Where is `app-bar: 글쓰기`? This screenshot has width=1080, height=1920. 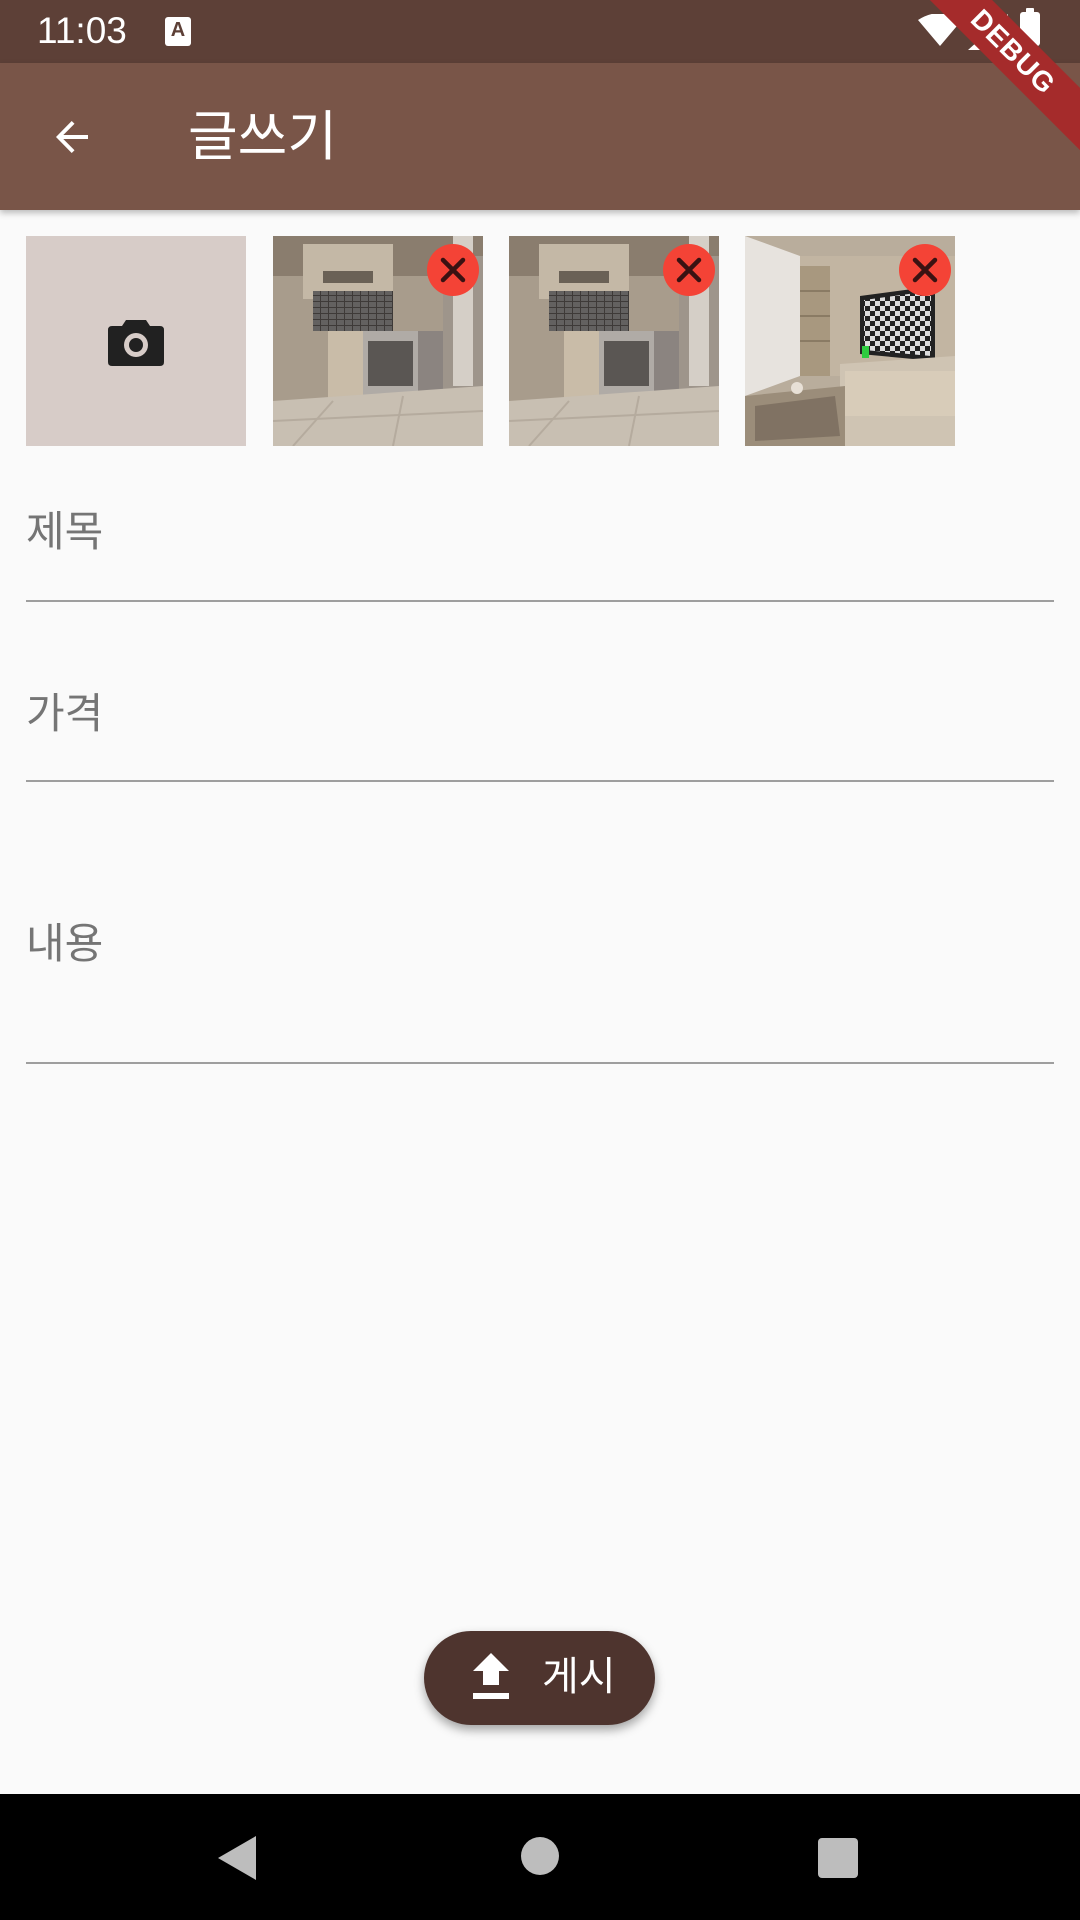
app-bar: 글쓰기 is located at coordinates (540, 136).